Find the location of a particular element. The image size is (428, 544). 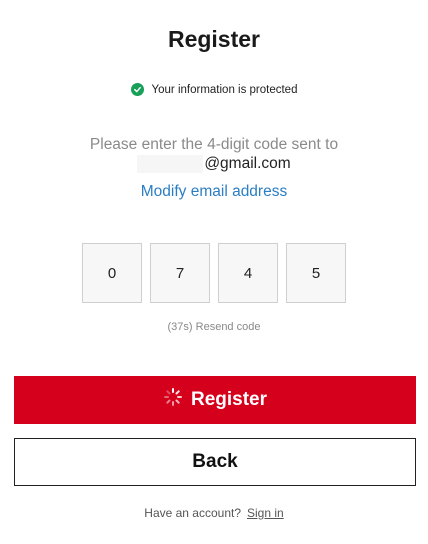

email-suffix: @gmail.com is located at coordinates (247, 163).